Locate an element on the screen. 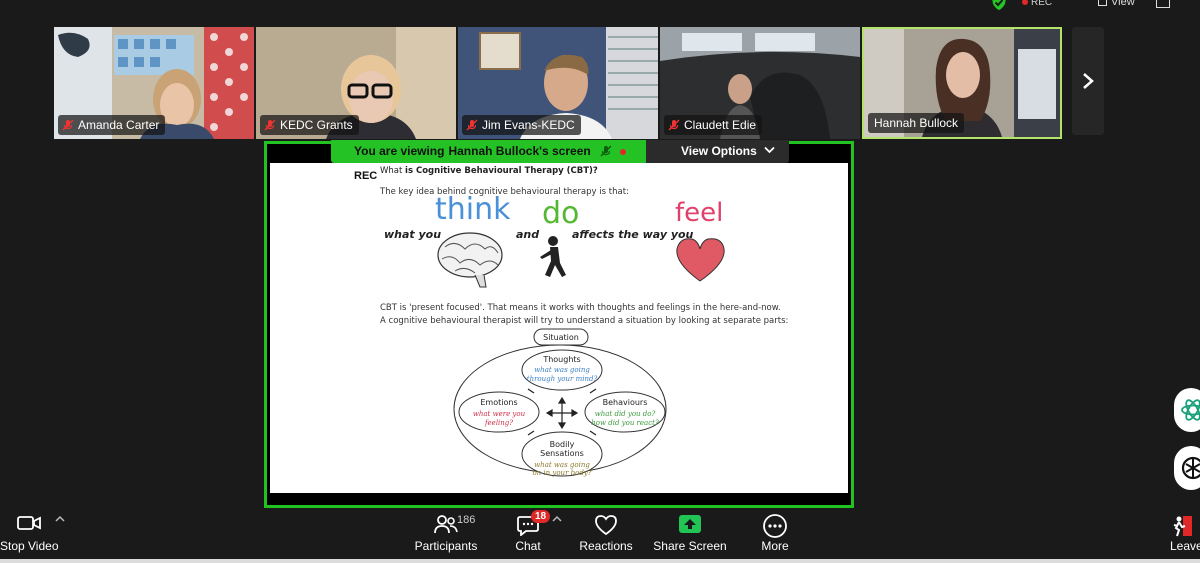 The image size is (1200, 563). svg-text: on in your body? is located at coordinates (561, 473).